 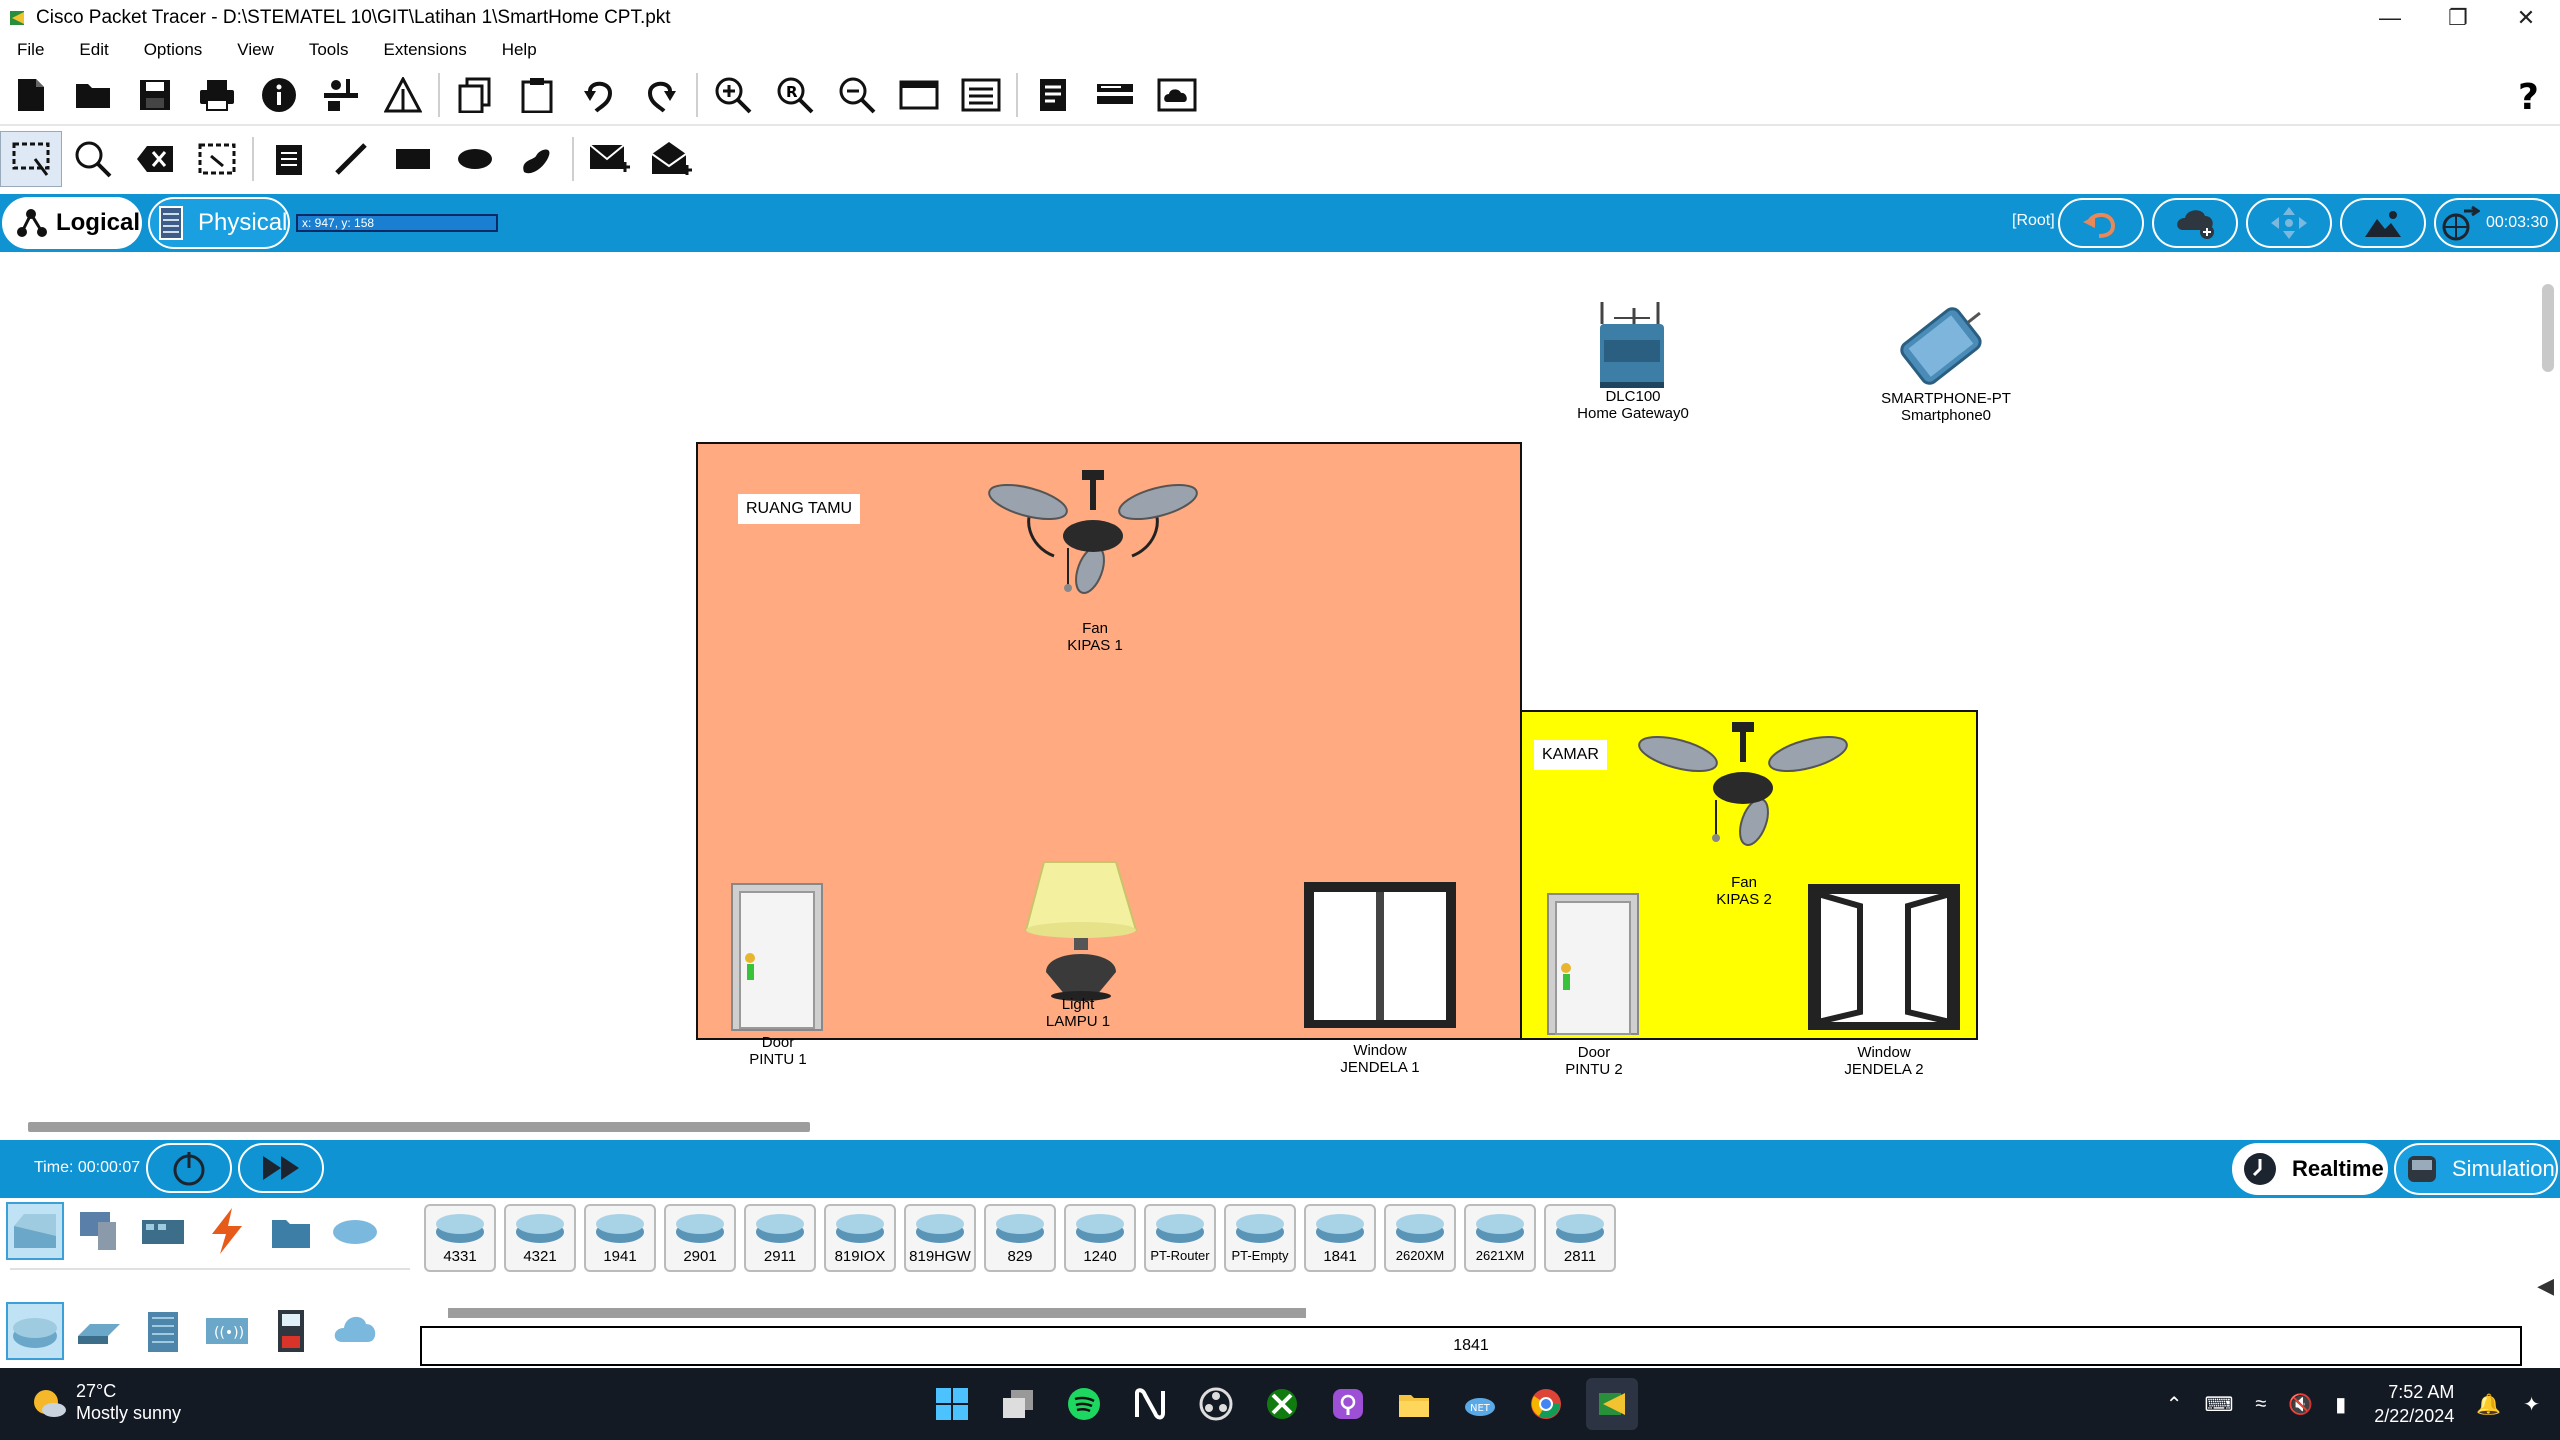 I want to click on draw-ellipse-icon, so click(x=475, y=159).